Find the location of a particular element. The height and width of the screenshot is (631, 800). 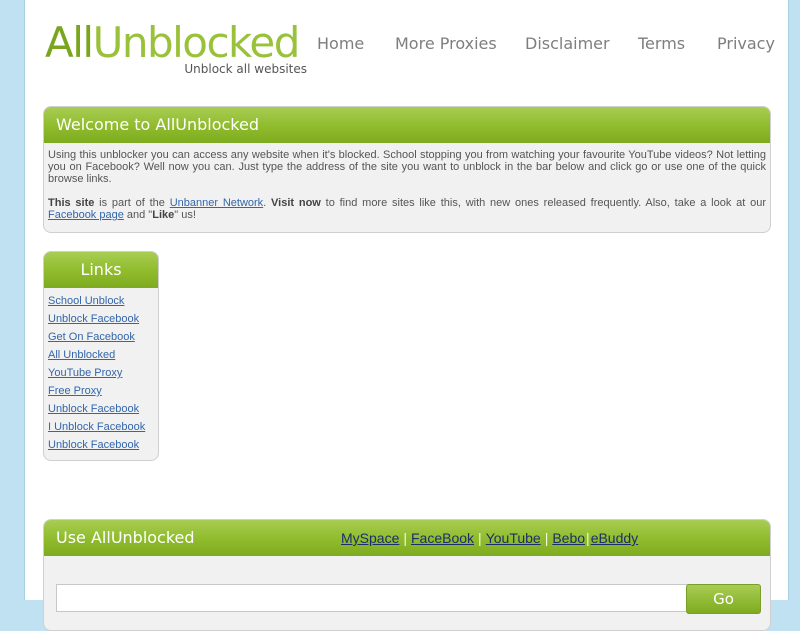

link-unblock-facebook: Unblock Facebook is located at coordinates (93, 319).